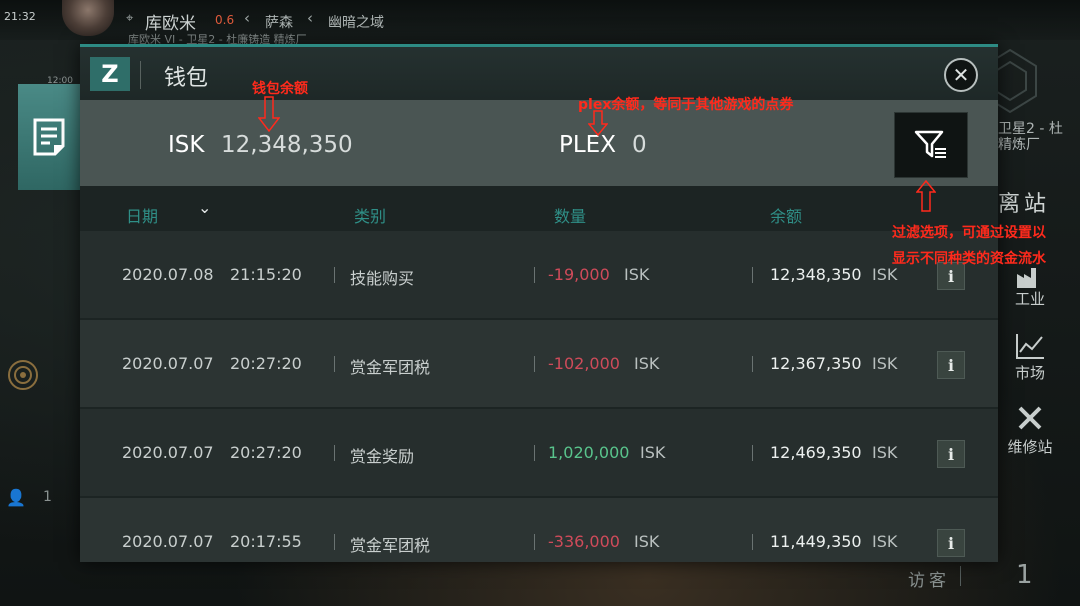 The height and width of the screenshot is (606, 1080). What do you see at coordinates (266, 541) in the screenshot?
I see `row-time: 20:17:55` at bounding box center [266, 541].